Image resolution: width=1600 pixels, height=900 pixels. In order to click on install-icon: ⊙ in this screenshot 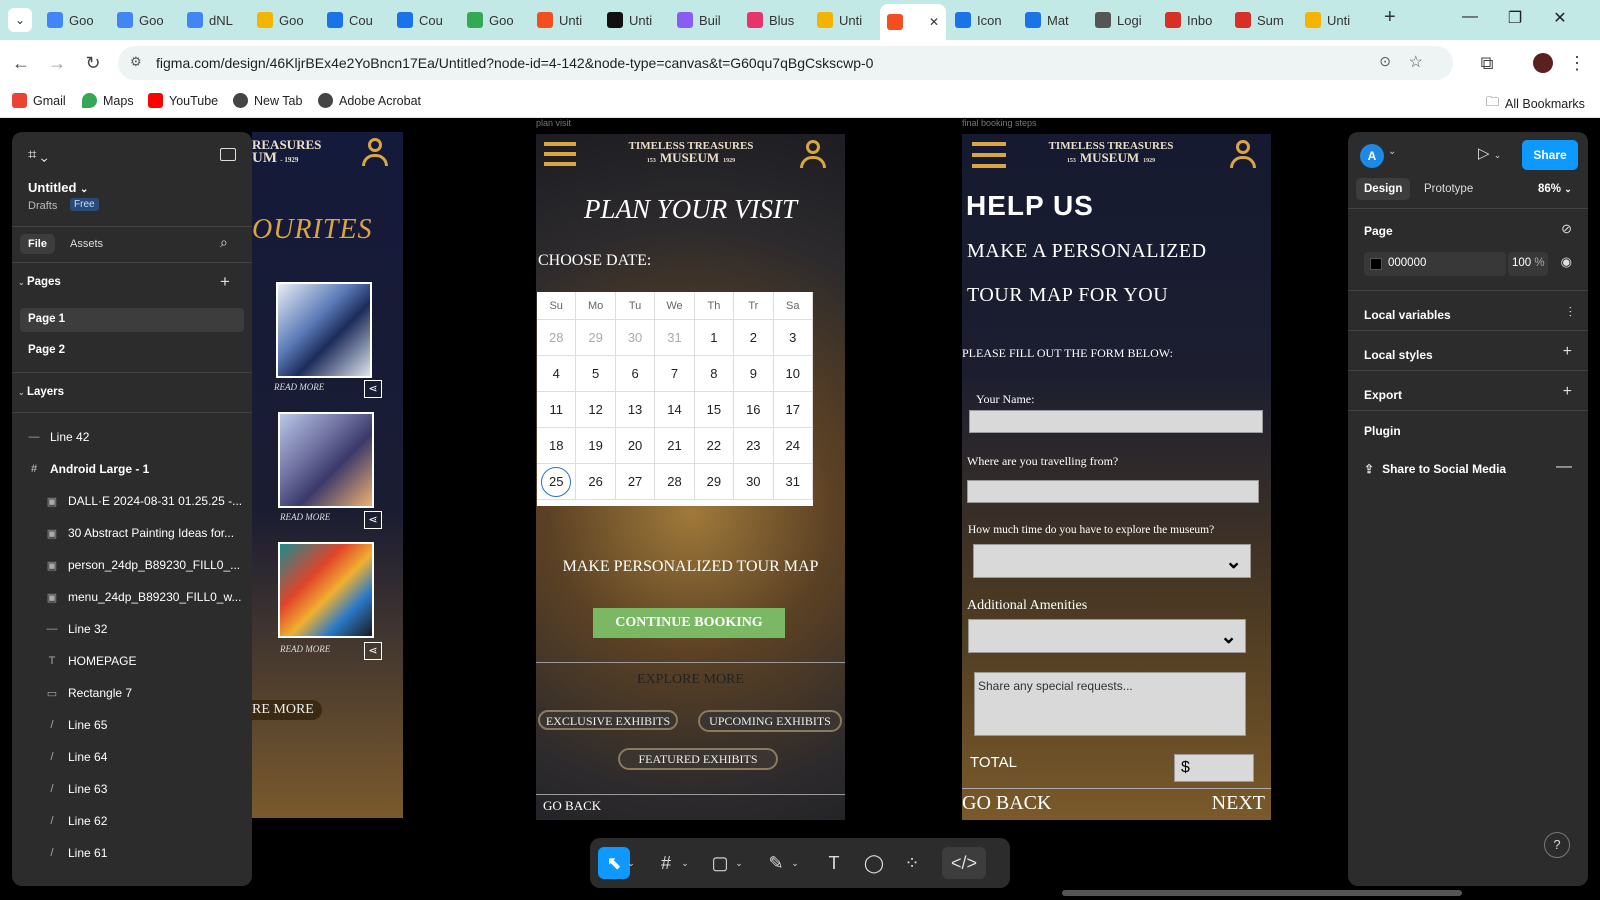, I will do `click(1385, 61)`.